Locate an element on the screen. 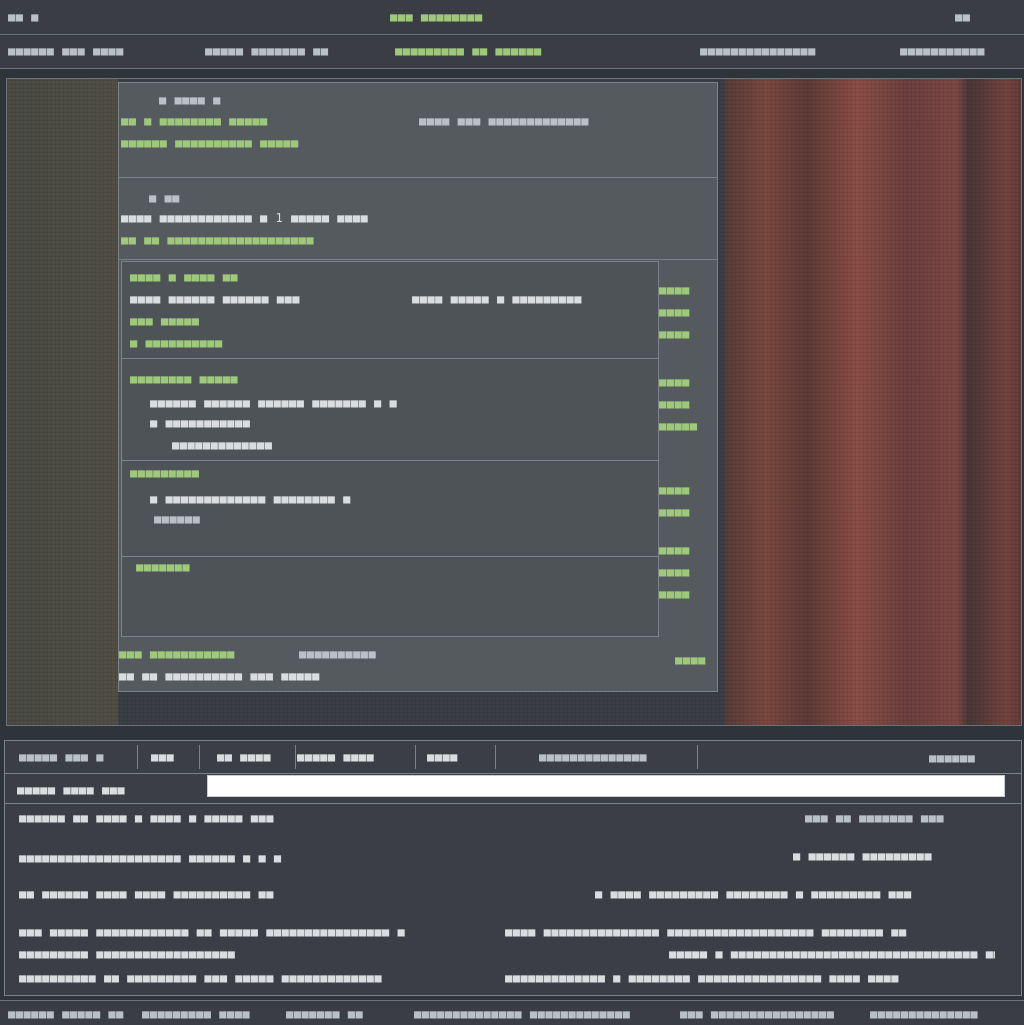  status-item: ■■■■■■■■■■■■■■ is located at coordinates (924, 1014).